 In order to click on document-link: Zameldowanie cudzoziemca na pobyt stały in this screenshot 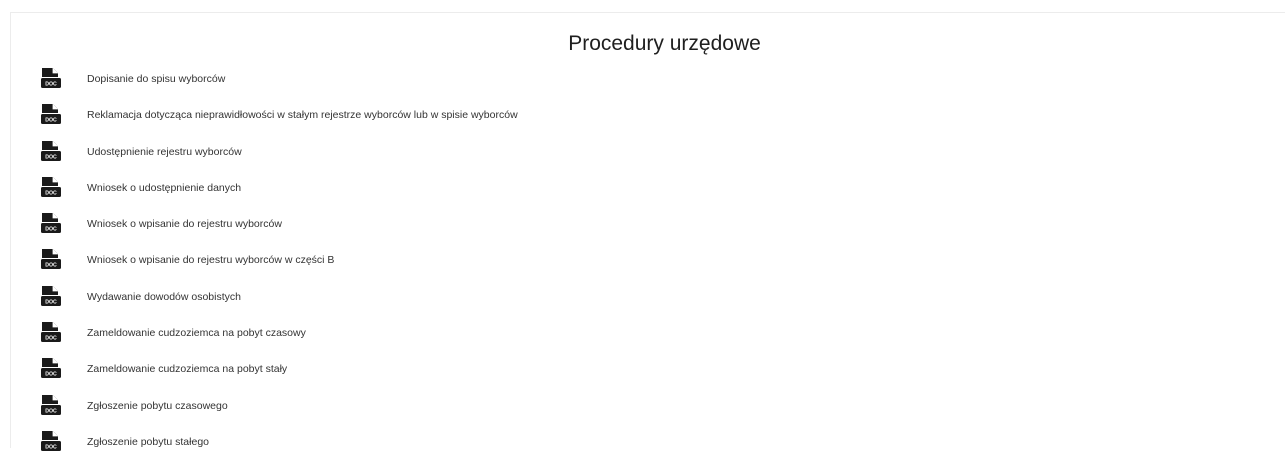, I will do `click(187, 369)`.